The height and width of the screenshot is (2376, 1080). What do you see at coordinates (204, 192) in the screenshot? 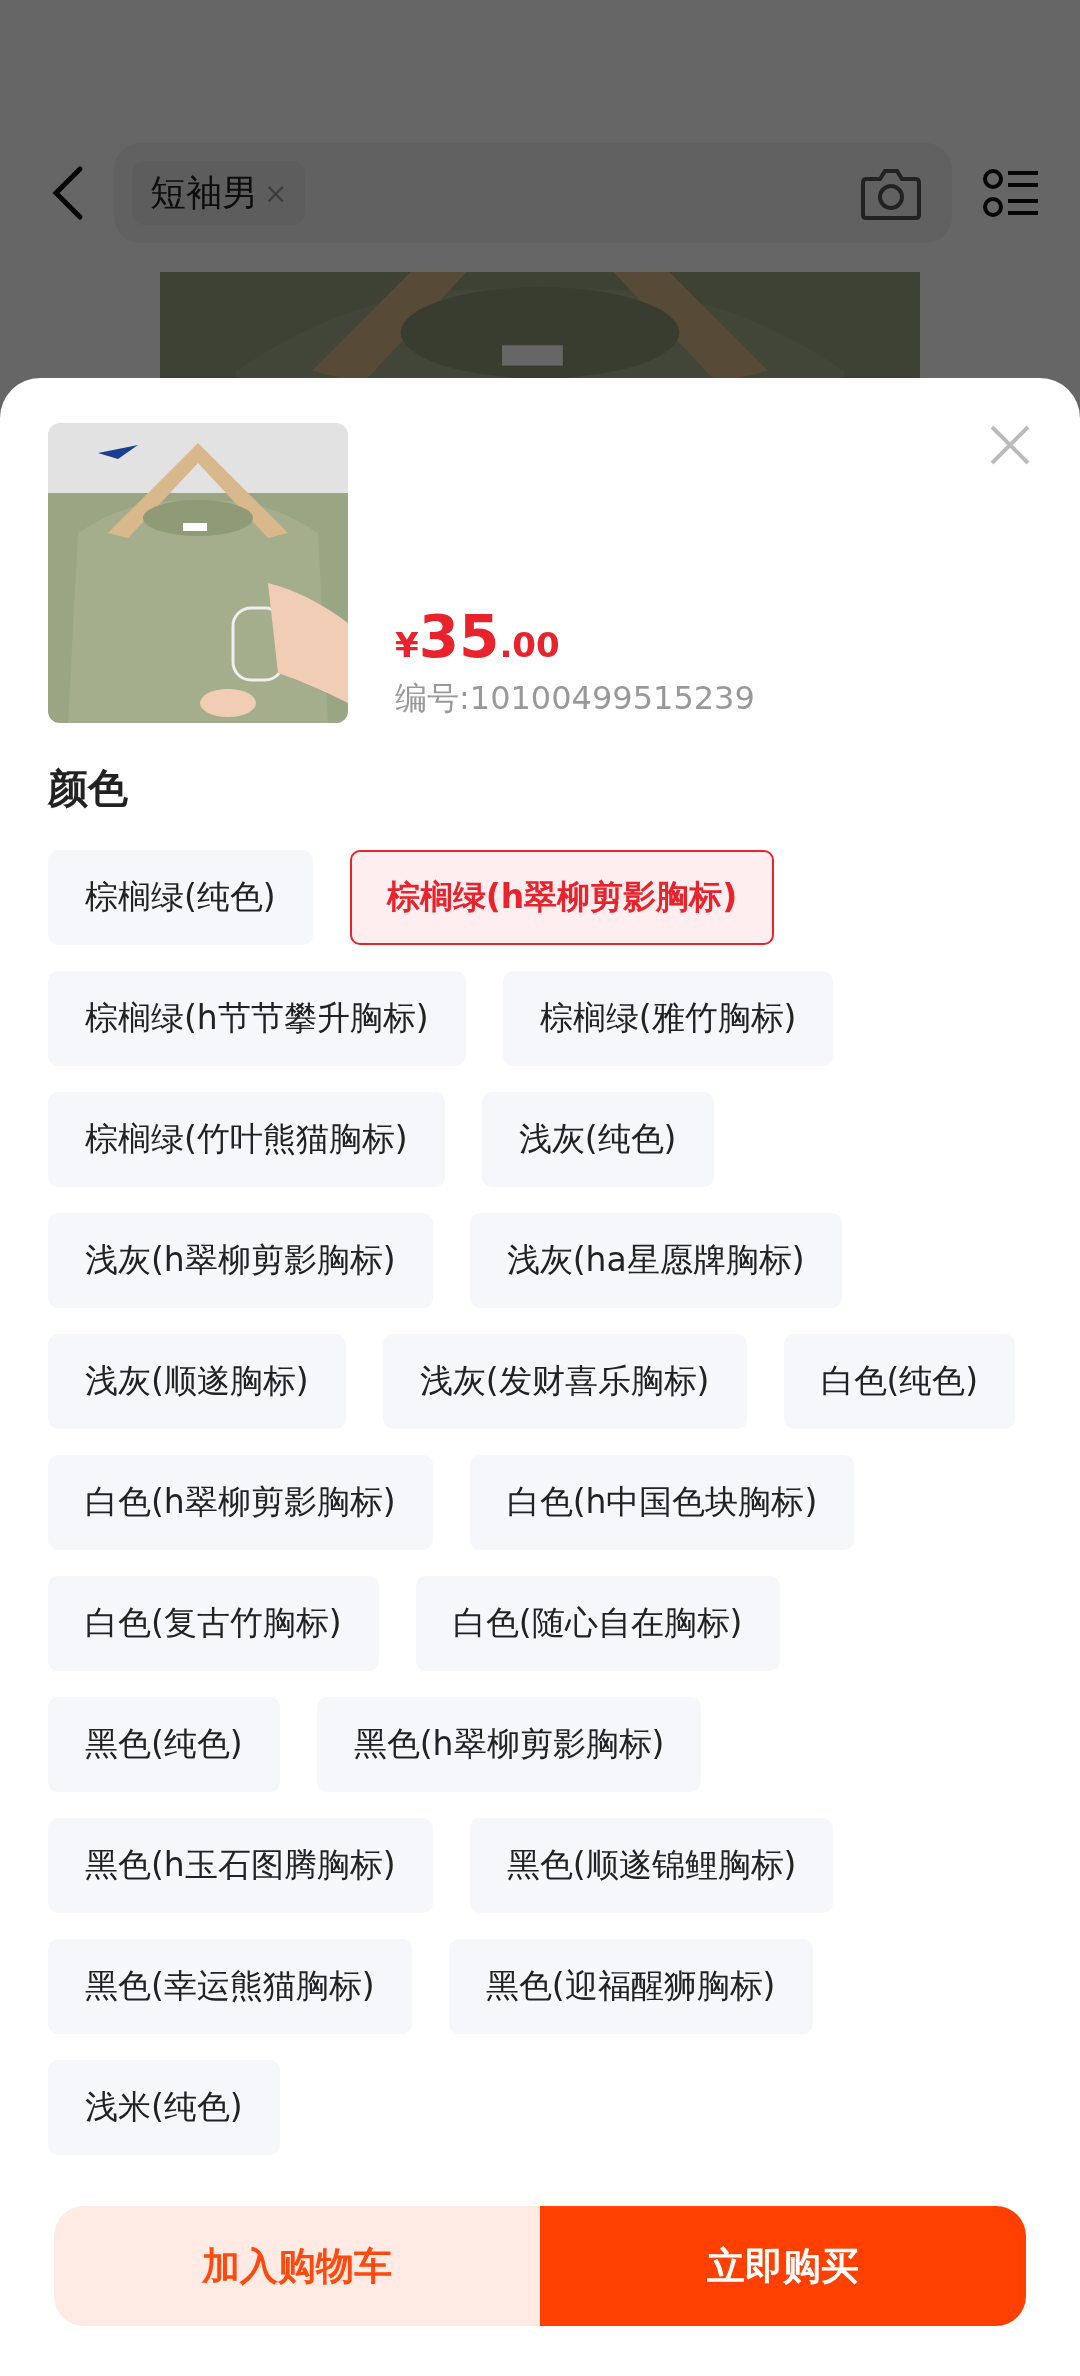
I see `tag-text: 短袖男` at bounding box center [204, 192].